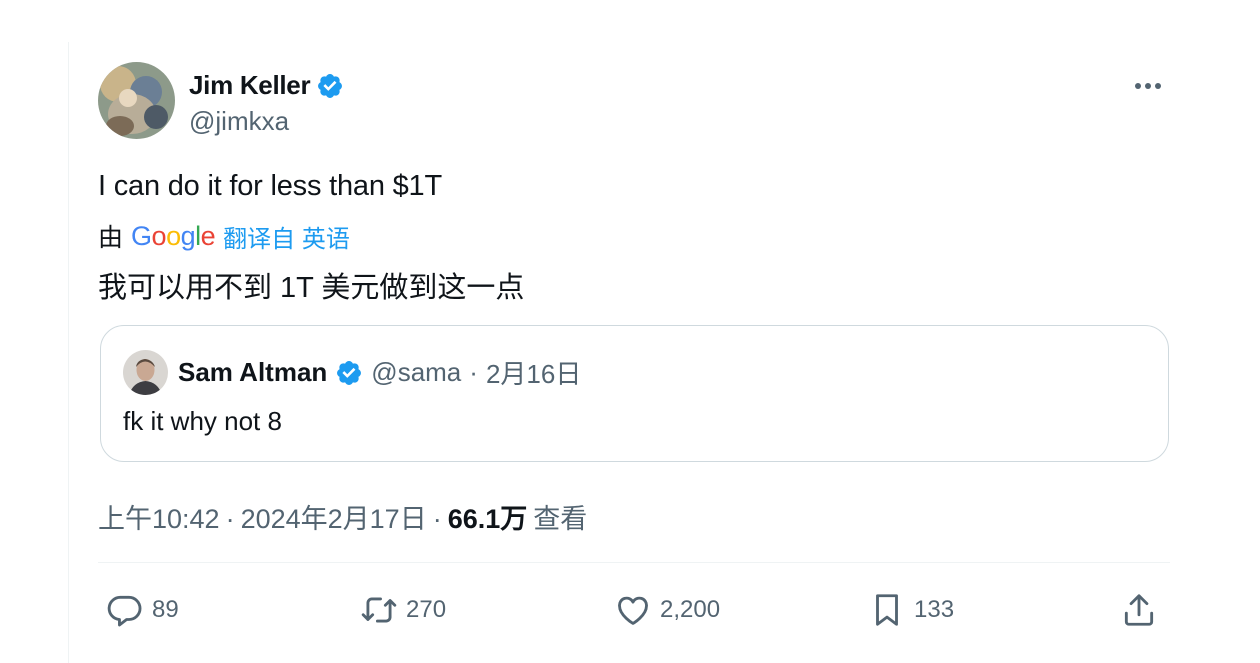  I want to click on tweet-time: 上午10:42, so click(159, 516).